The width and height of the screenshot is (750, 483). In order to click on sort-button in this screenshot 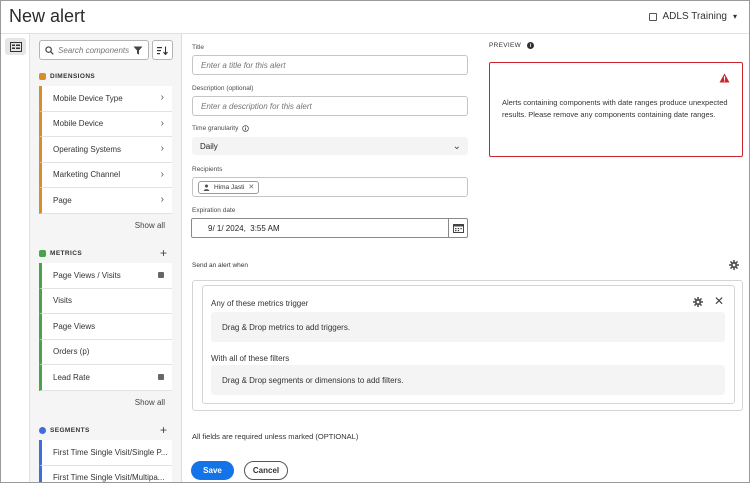, I will do `click(162, 50)`.